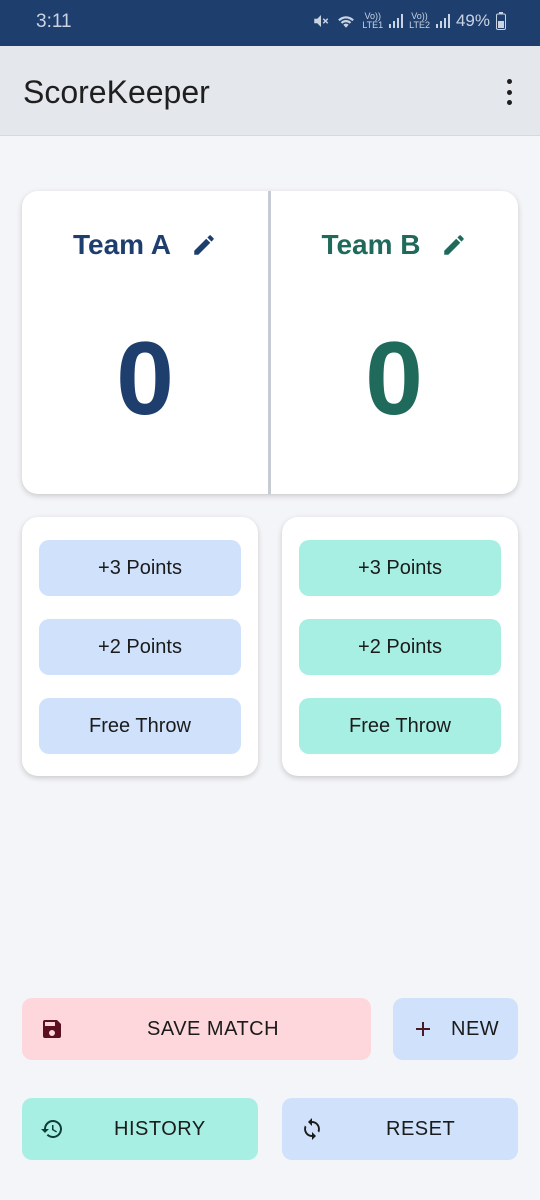  I want to click on team-a-plus3-button: +3 Points, so click(140, 568).